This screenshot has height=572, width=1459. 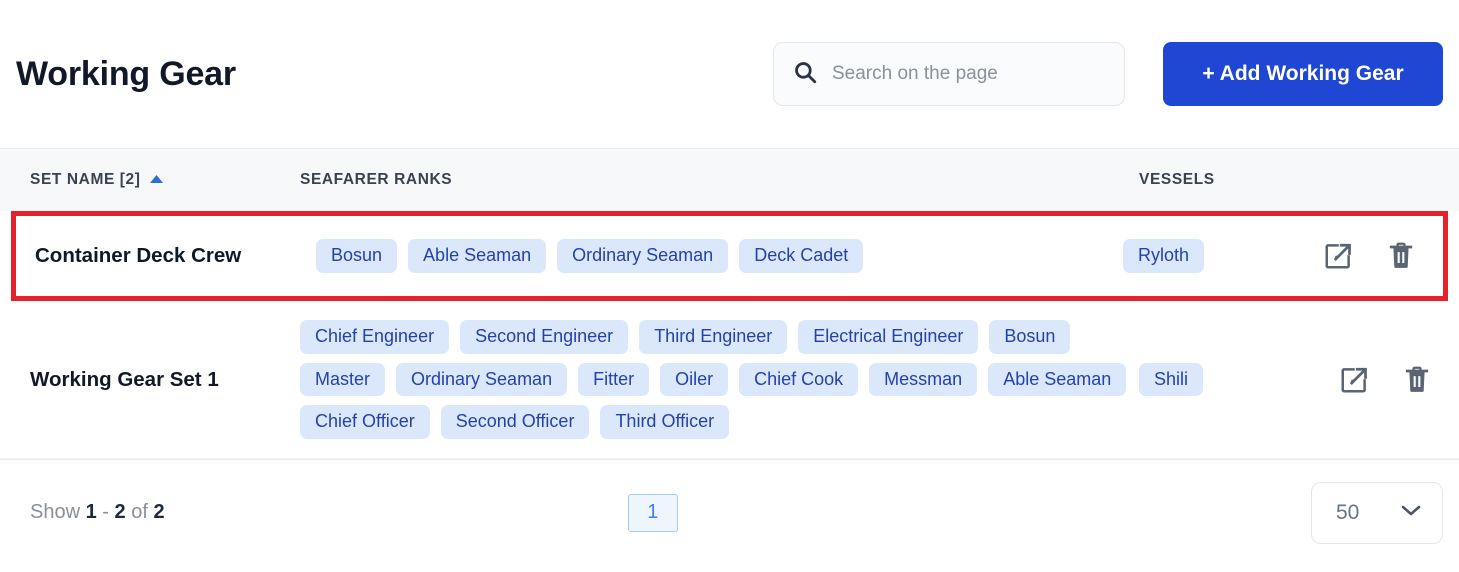 I want to click on record-range-text: Show 1 - 2 of 2, so click(x=97, y=512).